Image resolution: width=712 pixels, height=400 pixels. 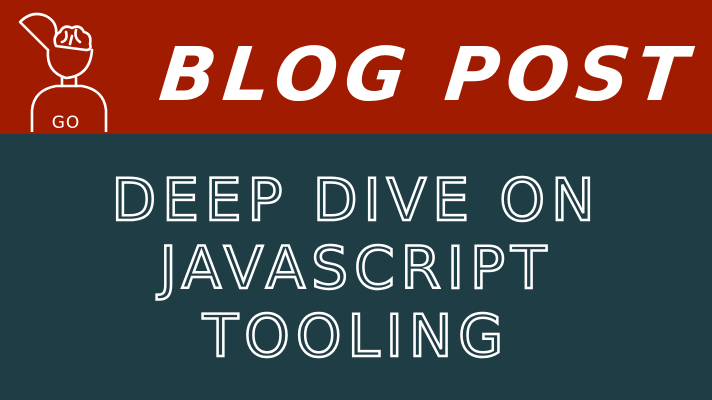 I want to click on title-line: JAVASCRIPT, so click(x=355, y=268).